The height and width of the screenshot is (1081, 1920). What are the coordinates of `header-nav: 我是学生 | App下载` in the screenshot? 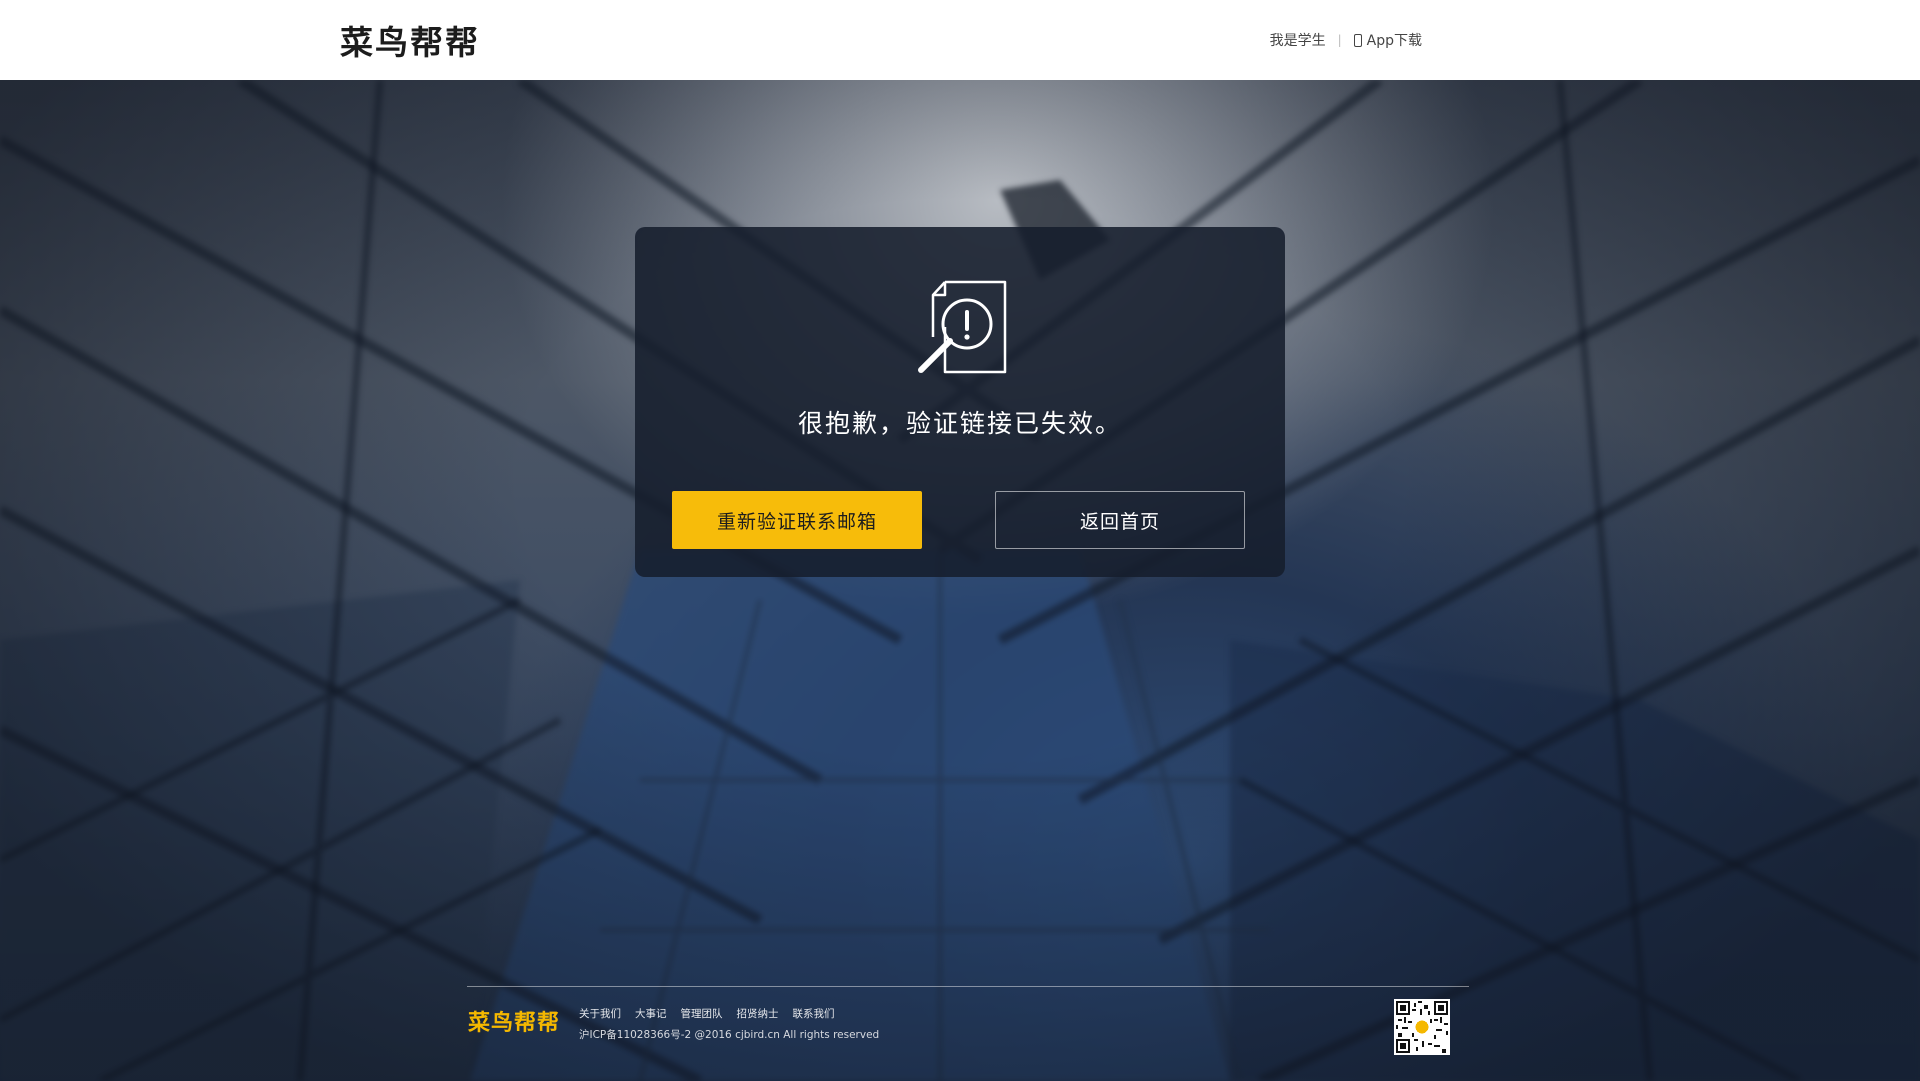 It's located at (1346, 40).